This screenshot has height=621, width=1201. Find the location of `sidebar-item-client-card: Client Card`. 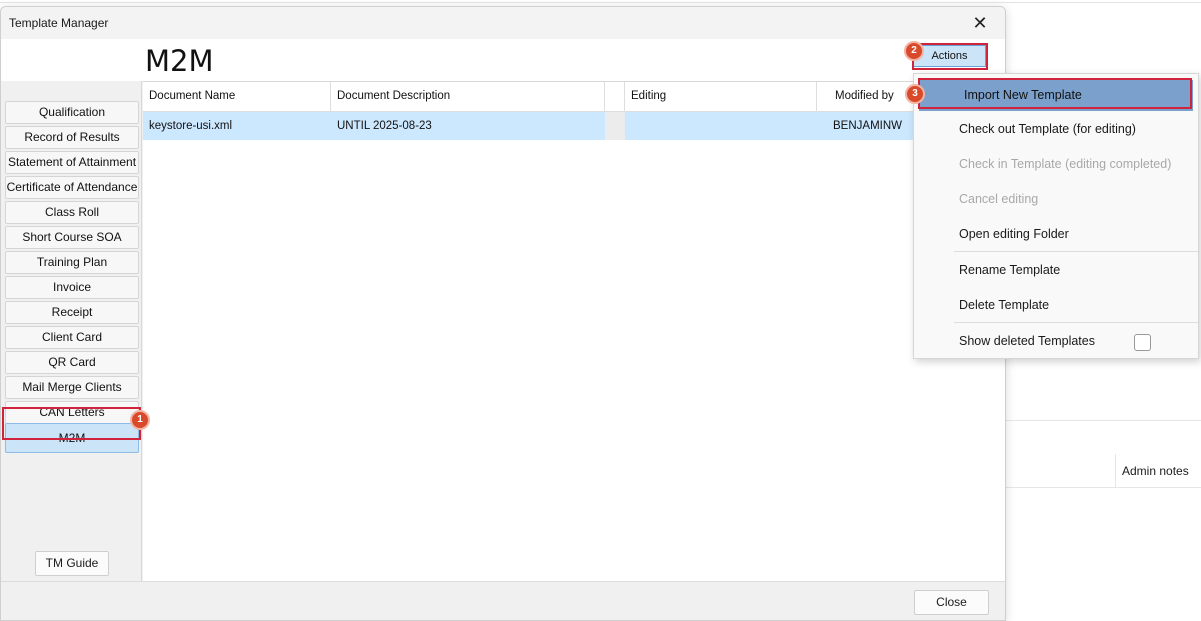

sidebar-item-client-card: Client Card is located at coordinates (72, 337).